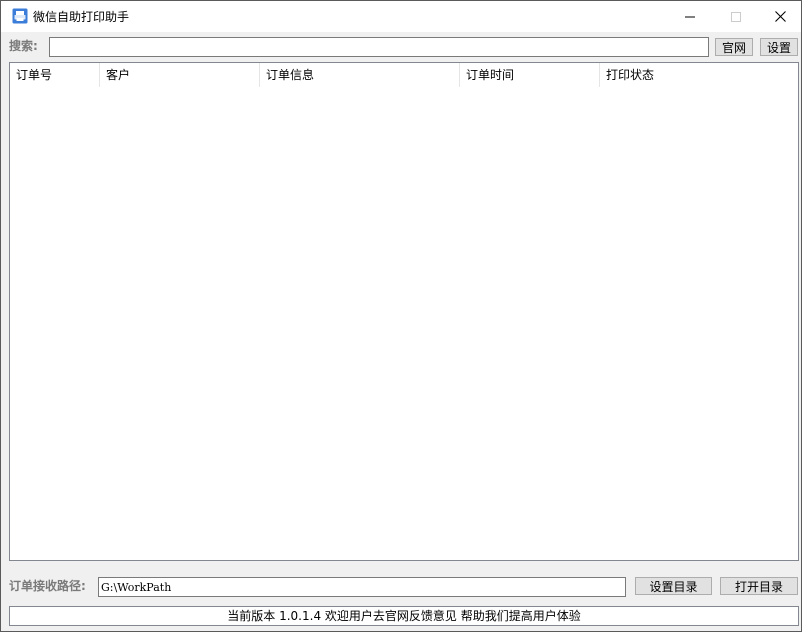  I want to click on column-header-order-info: 订单信息, so click(360, 75).